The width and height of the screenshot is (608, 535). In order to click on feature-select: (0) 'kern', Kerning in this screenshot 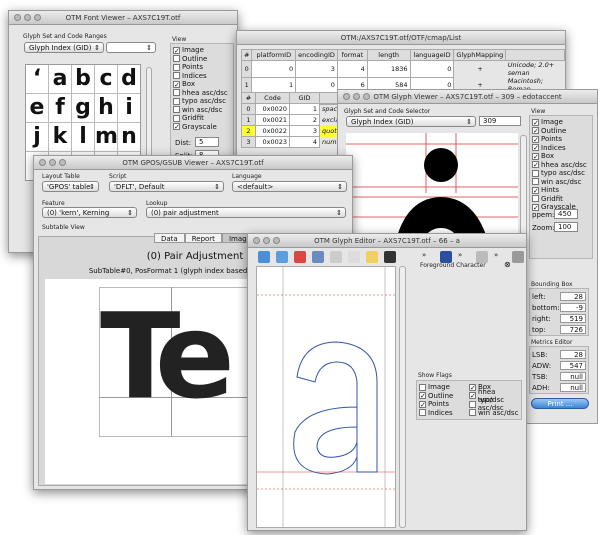, I will do `click(89, 212)`.